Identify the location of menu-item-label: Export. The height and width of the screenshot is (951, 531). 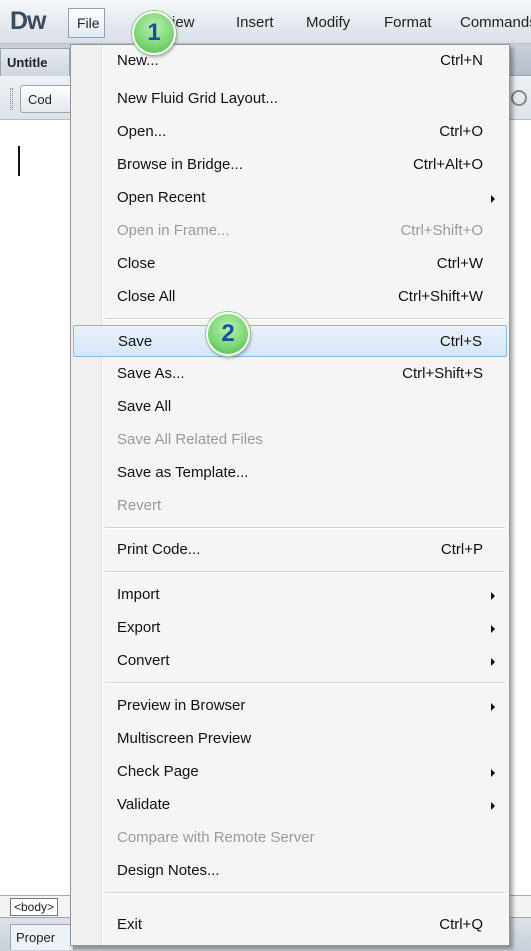
(139, 627).